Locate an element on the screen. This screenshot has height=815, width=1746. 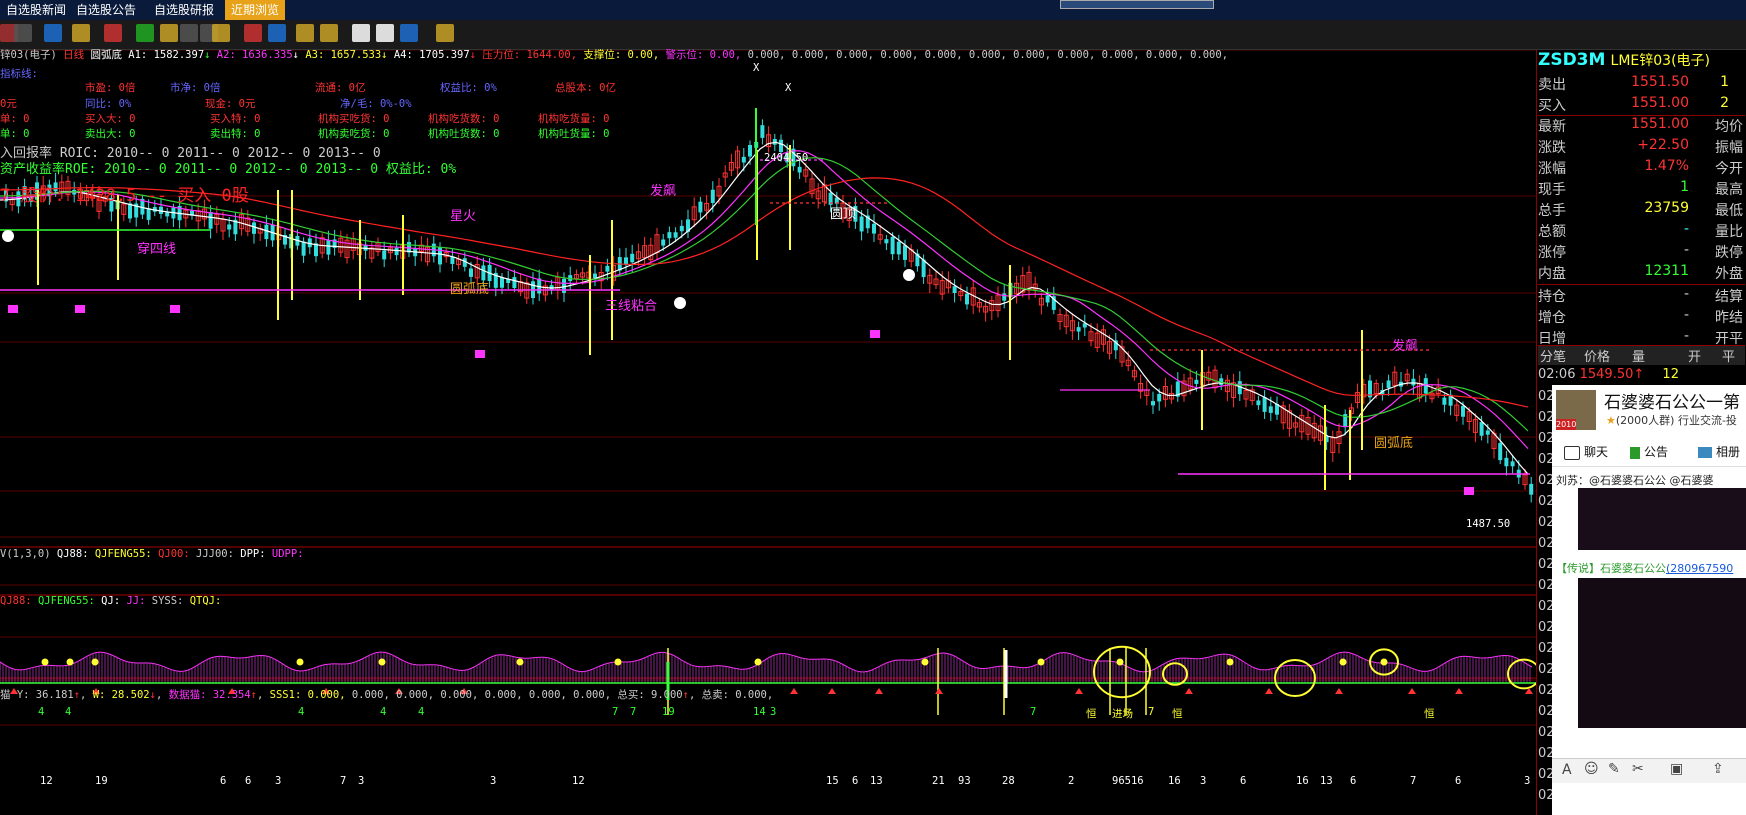
chat-tab-album: 相册 is located at coordinates (1722, 451).